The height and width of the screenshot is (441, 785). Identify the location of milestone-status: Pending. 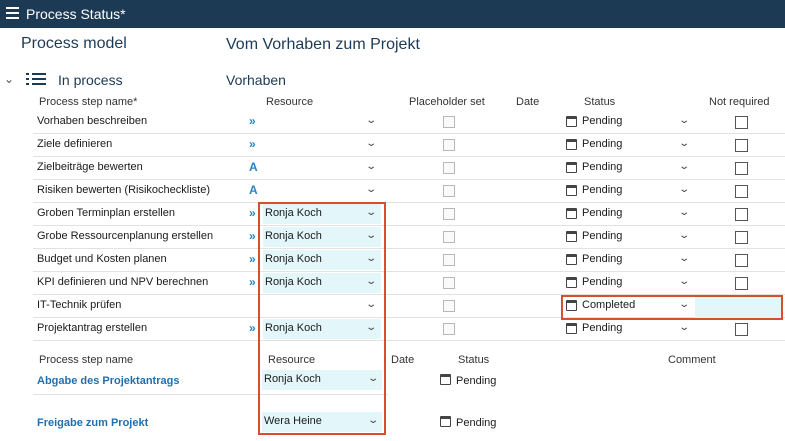
(476, 423).